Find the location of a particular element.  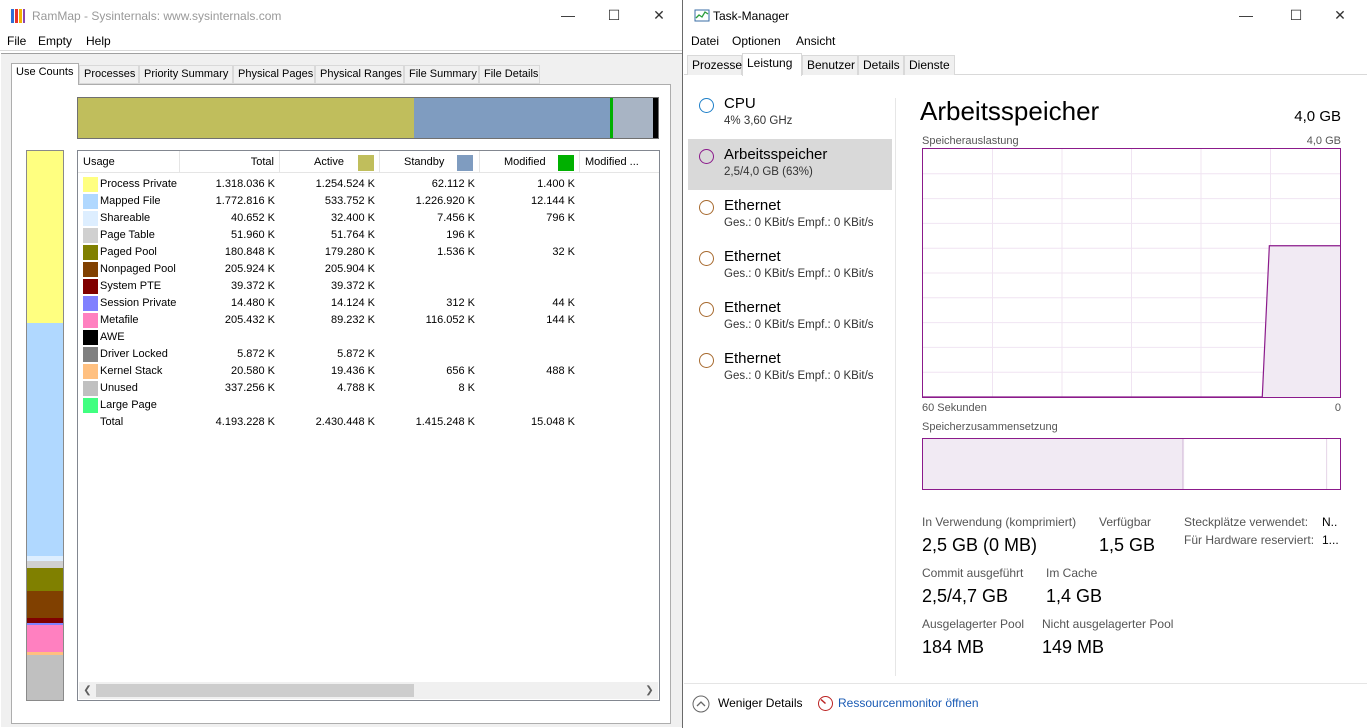

usage-vertical-bar is located at coordinates (45, 425).